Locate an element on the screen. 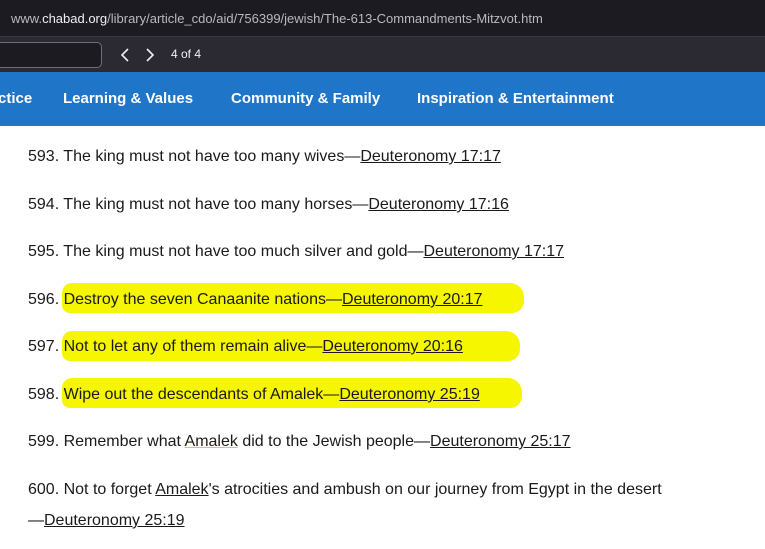  item-number: 598. is located at coordinates (44, 394).